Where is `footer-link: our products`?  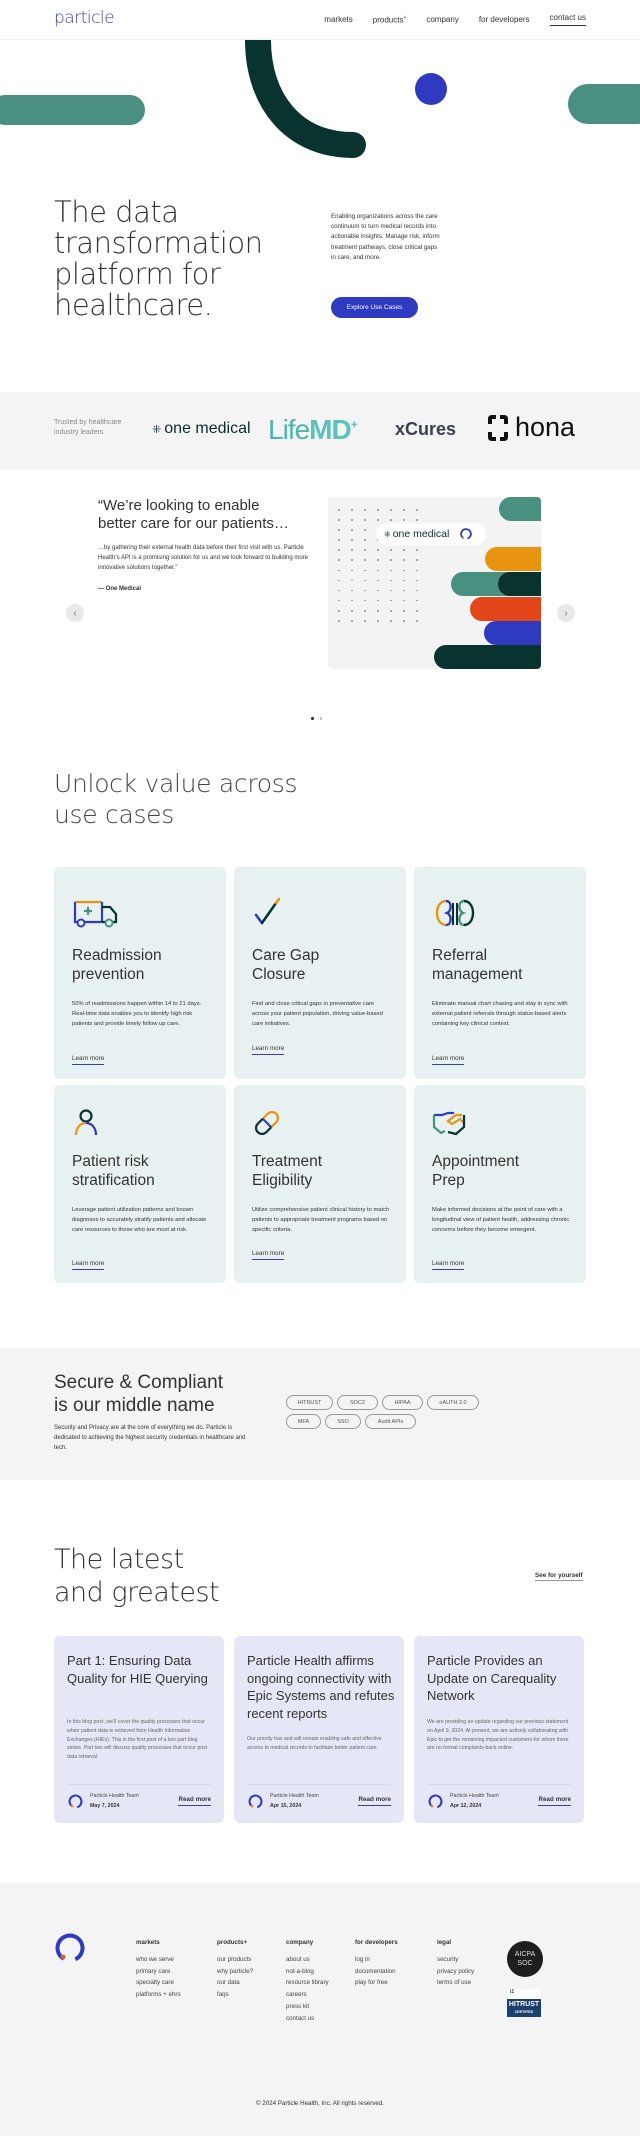
footer-link: our products is located at coordinates (235, 1960).